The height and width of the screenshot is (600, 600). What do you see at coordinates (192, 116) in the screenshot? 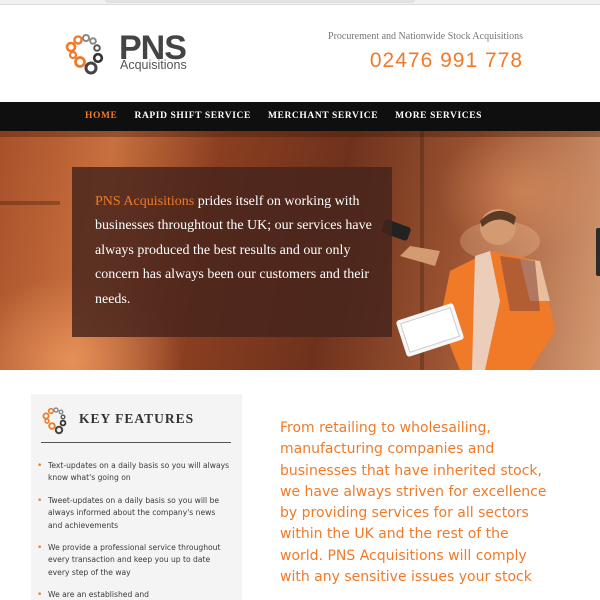
I see `nav-item-rapid-shift-service: RAPID SHIFT SERVICE` at bounding box center [192, 116].